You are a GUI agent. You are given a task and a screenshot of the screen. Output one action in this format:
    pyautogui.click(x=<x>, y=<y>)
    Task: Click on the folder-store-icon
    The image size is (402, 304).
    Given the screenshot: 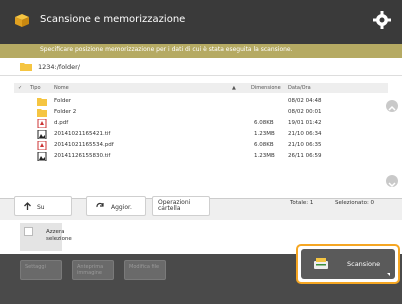 What is the action you would take?
    pyautogui.click(x=22, y=20)
    